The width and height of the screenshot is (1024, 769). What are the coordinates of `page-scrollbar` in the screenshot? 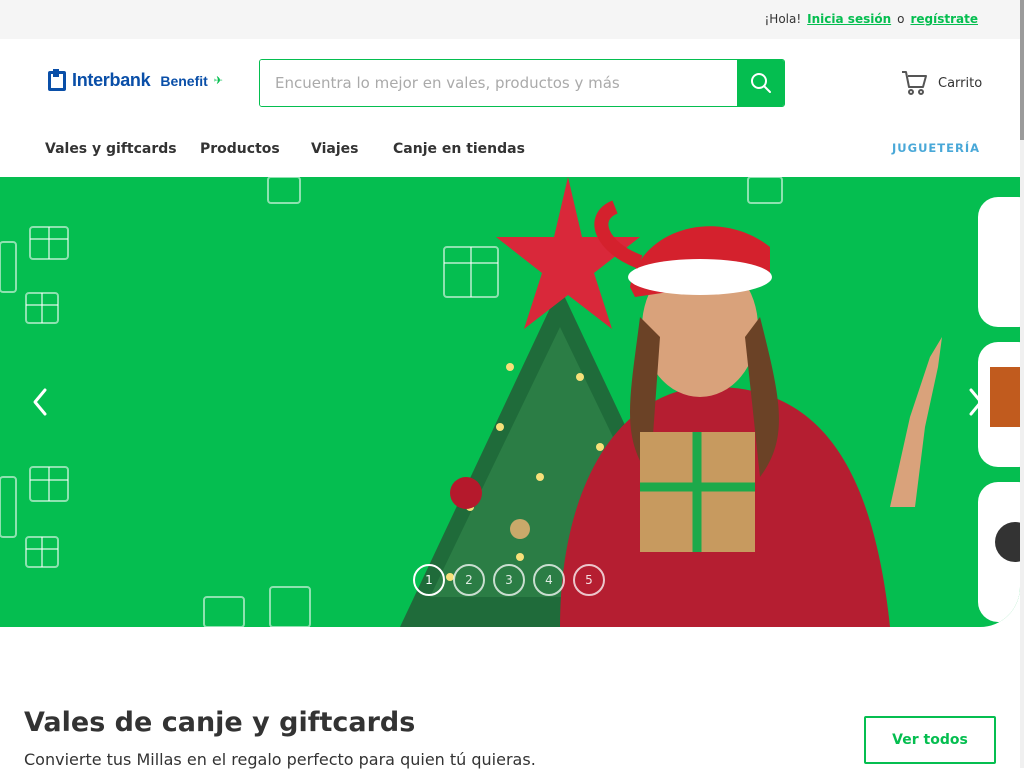 It's located at (1022, 384).